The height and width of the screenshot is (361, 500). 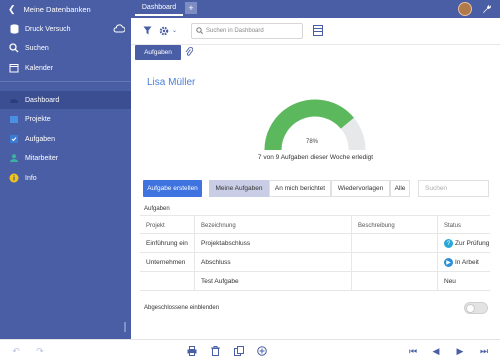 What do you see at coordinates (484, 351) in the screenshot?
I see `last-page-icon: ⏭` at bounding box center [484, 351].